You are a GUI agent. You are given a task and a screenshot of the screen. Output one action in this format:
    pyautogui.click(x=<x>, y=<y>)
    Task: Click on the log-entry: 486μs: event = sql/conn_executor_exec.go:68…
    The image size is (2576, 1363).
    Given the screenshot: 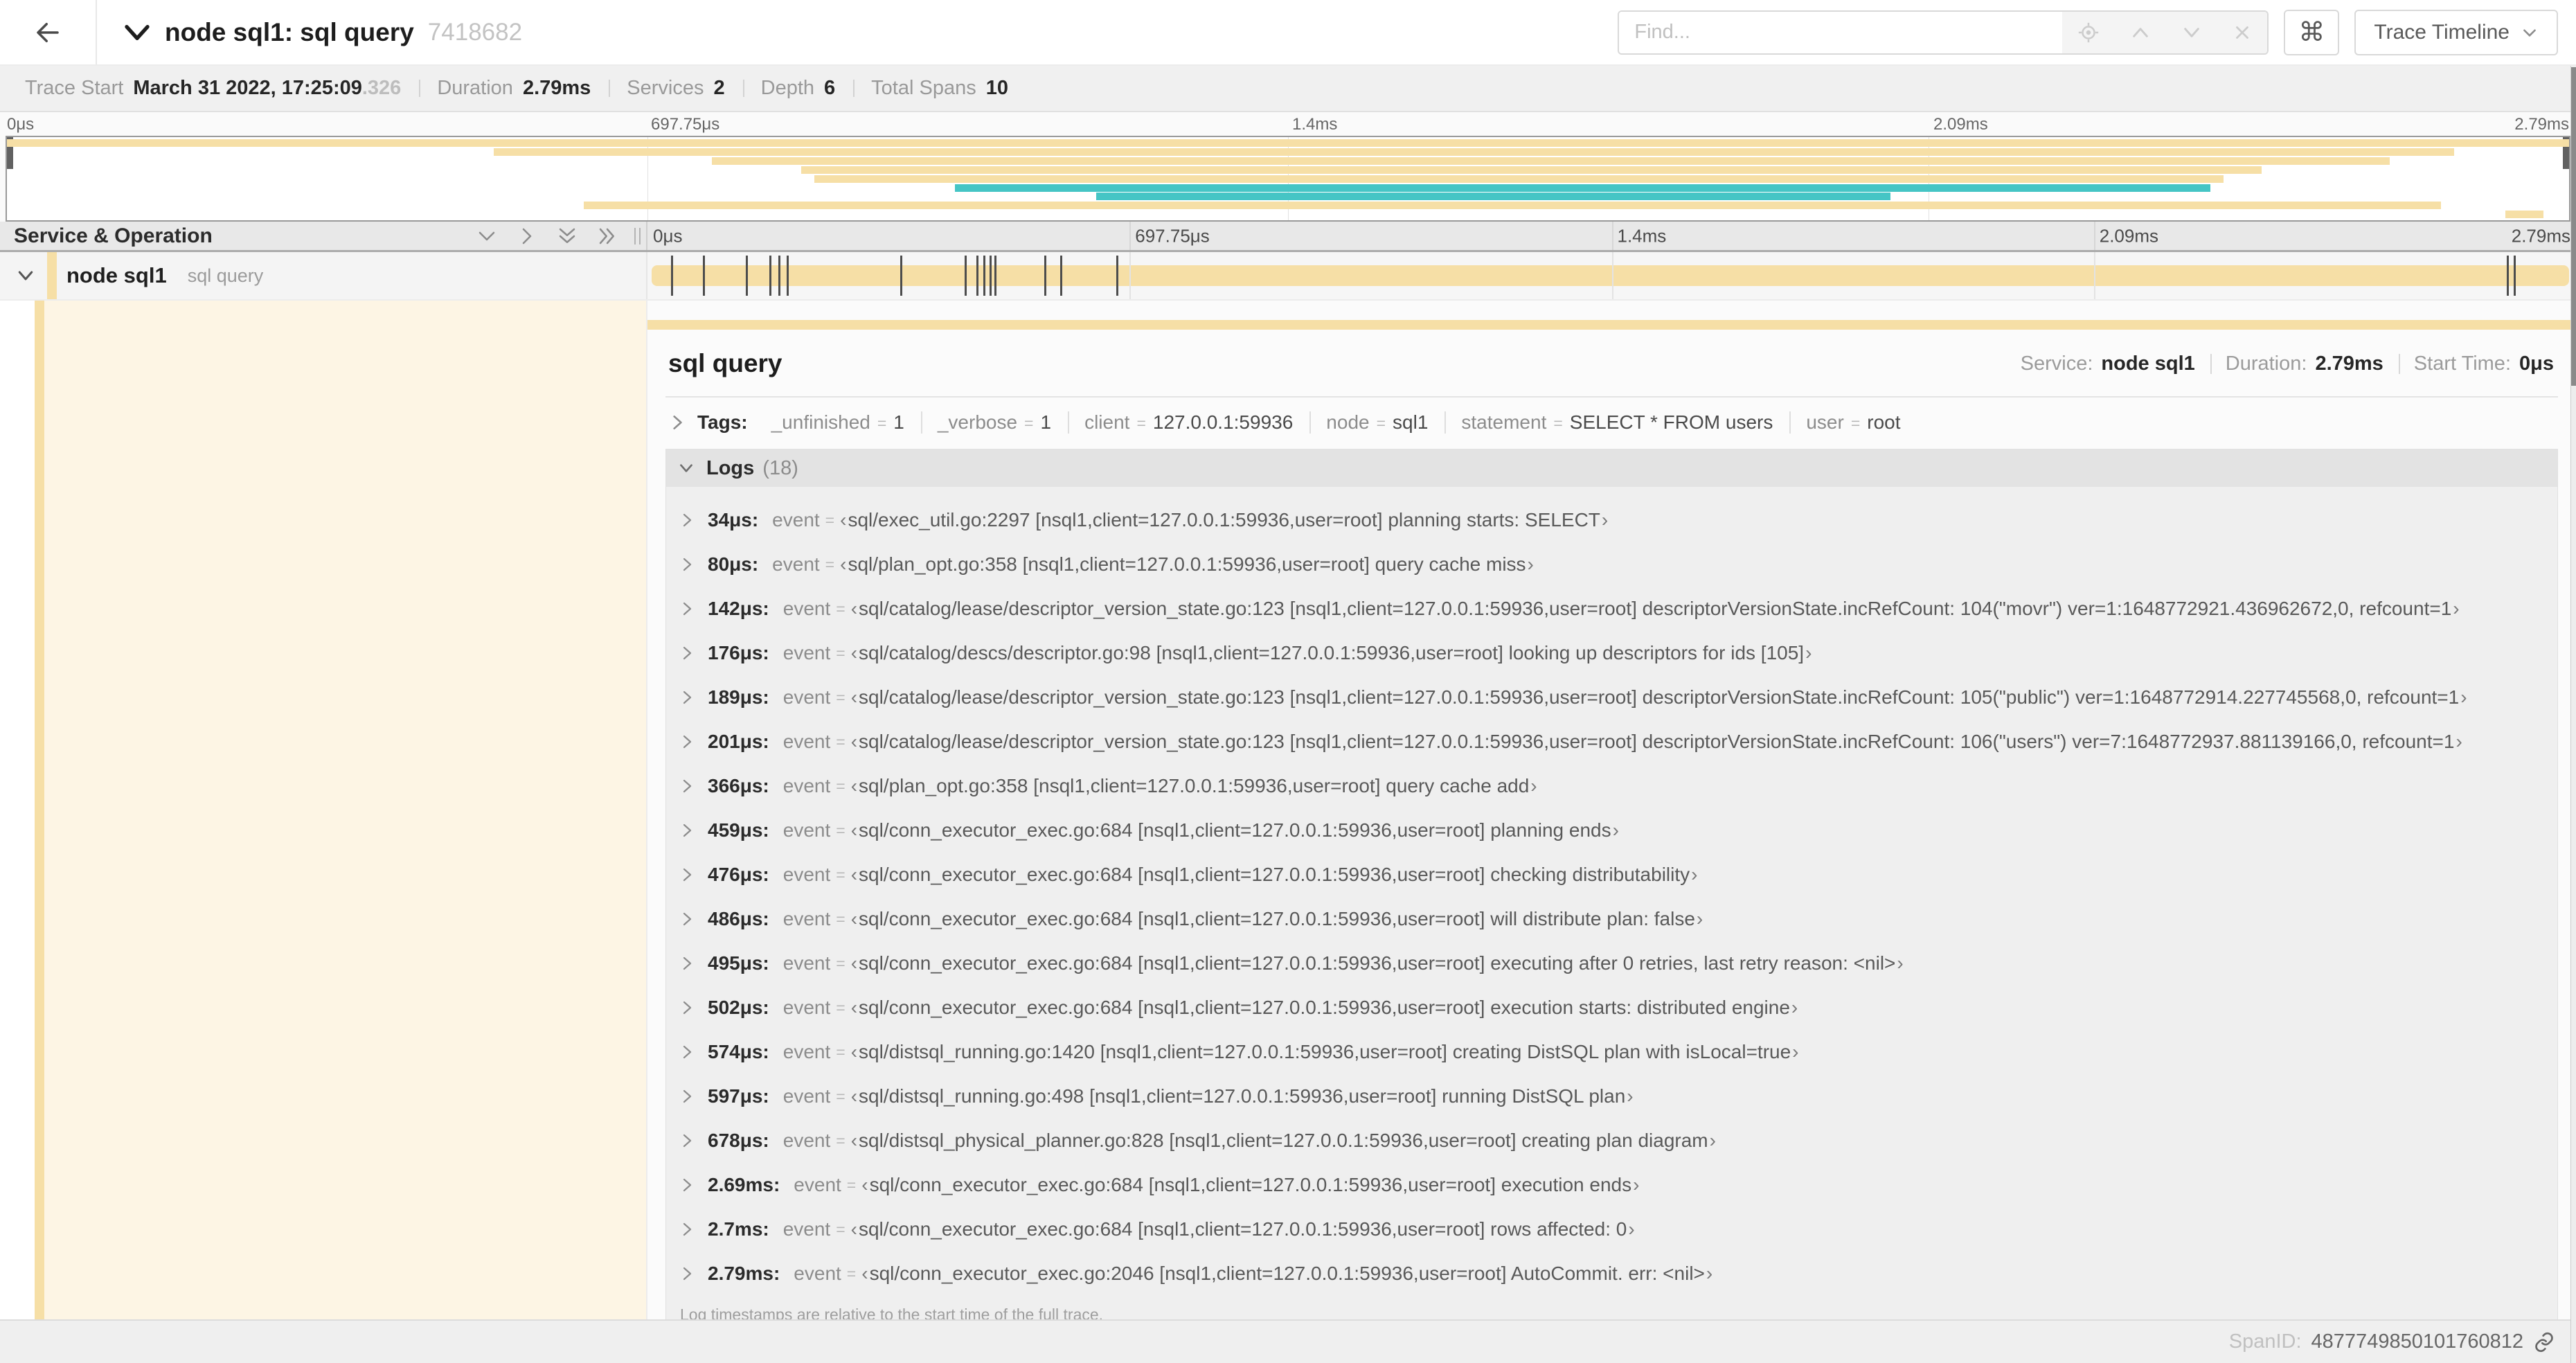 What is the action you would take?
    pyautogui.click(x=1612, y=919)
    